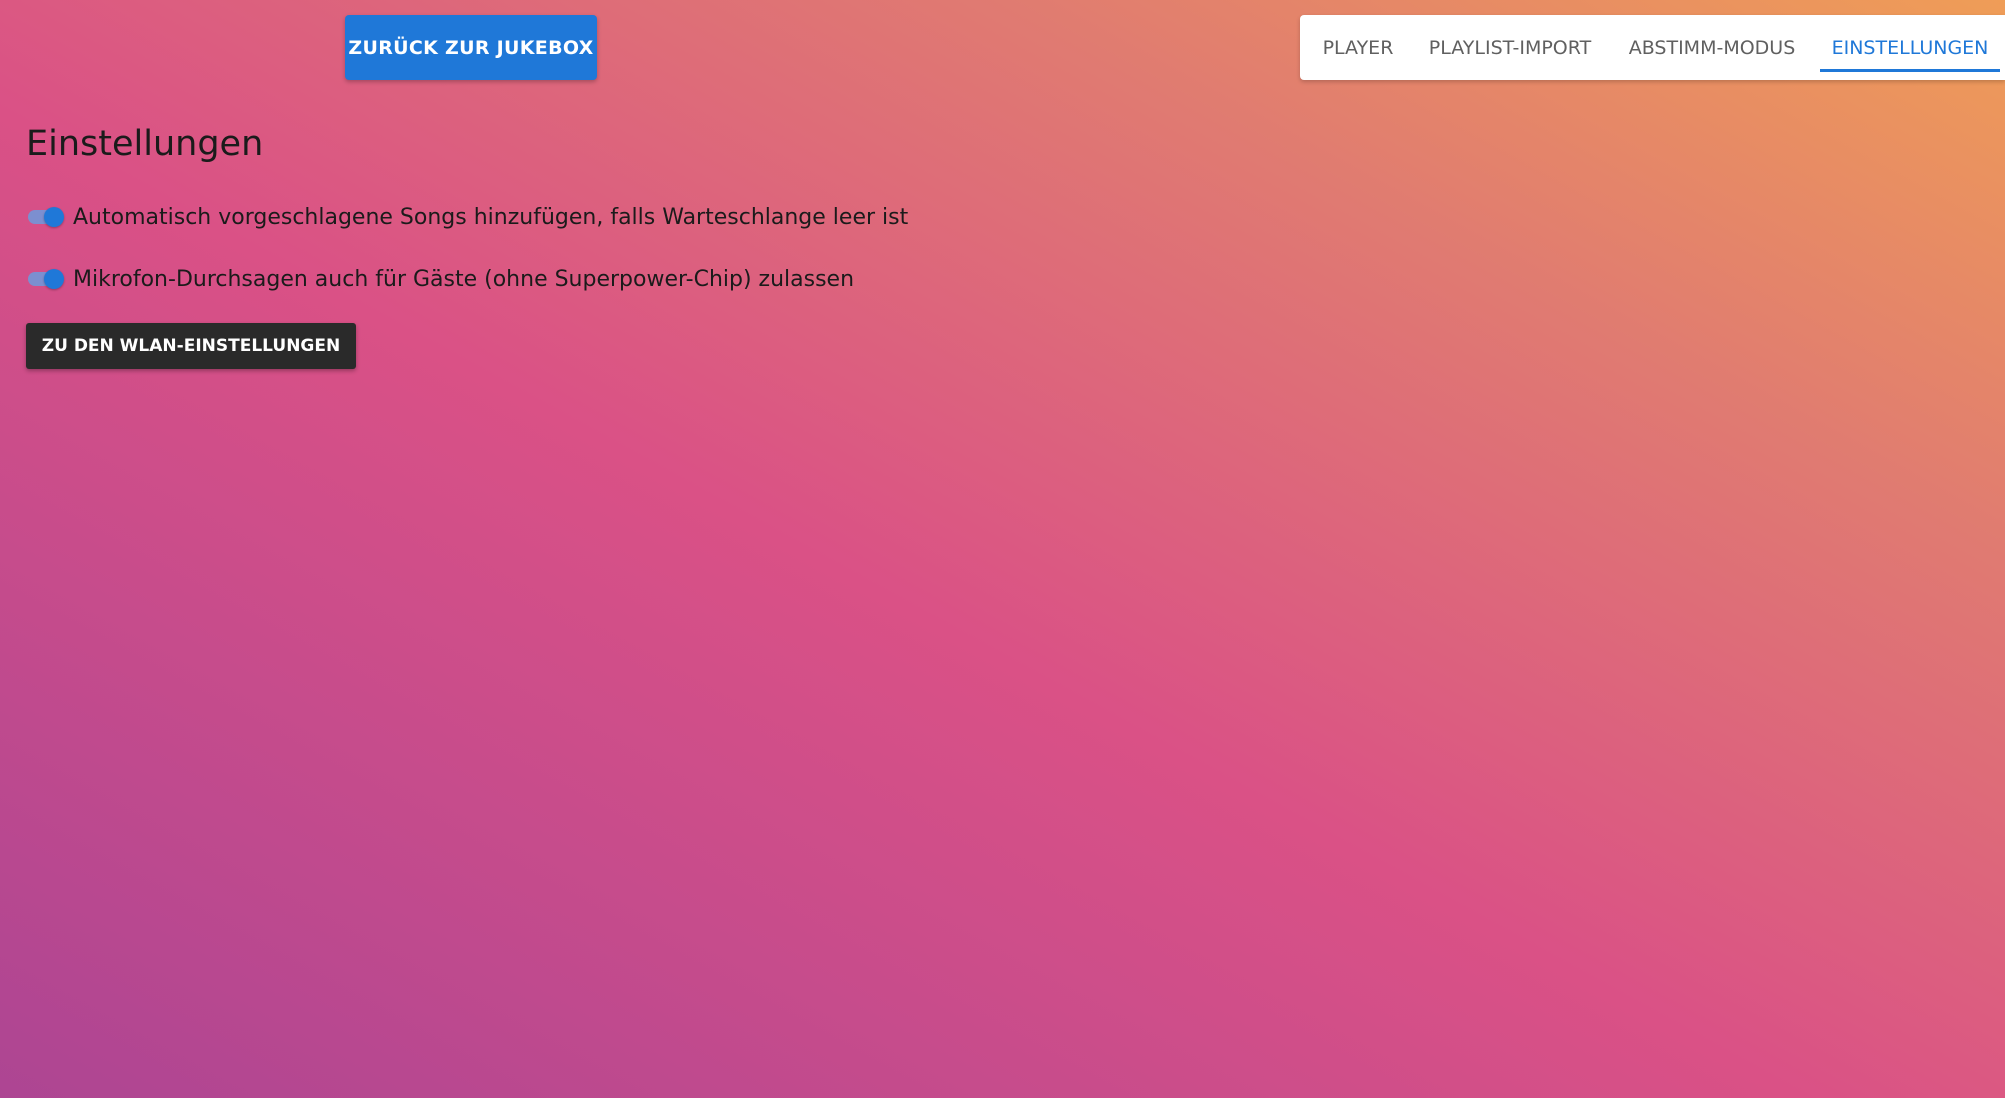 The height and width of the screenshot is (1098, 2005). Describe the element at coordinates (471, 47) in the screenshot. I see `back-to-jukebox-button: ZURÜCK ZUR JUKEBOX` at that location.